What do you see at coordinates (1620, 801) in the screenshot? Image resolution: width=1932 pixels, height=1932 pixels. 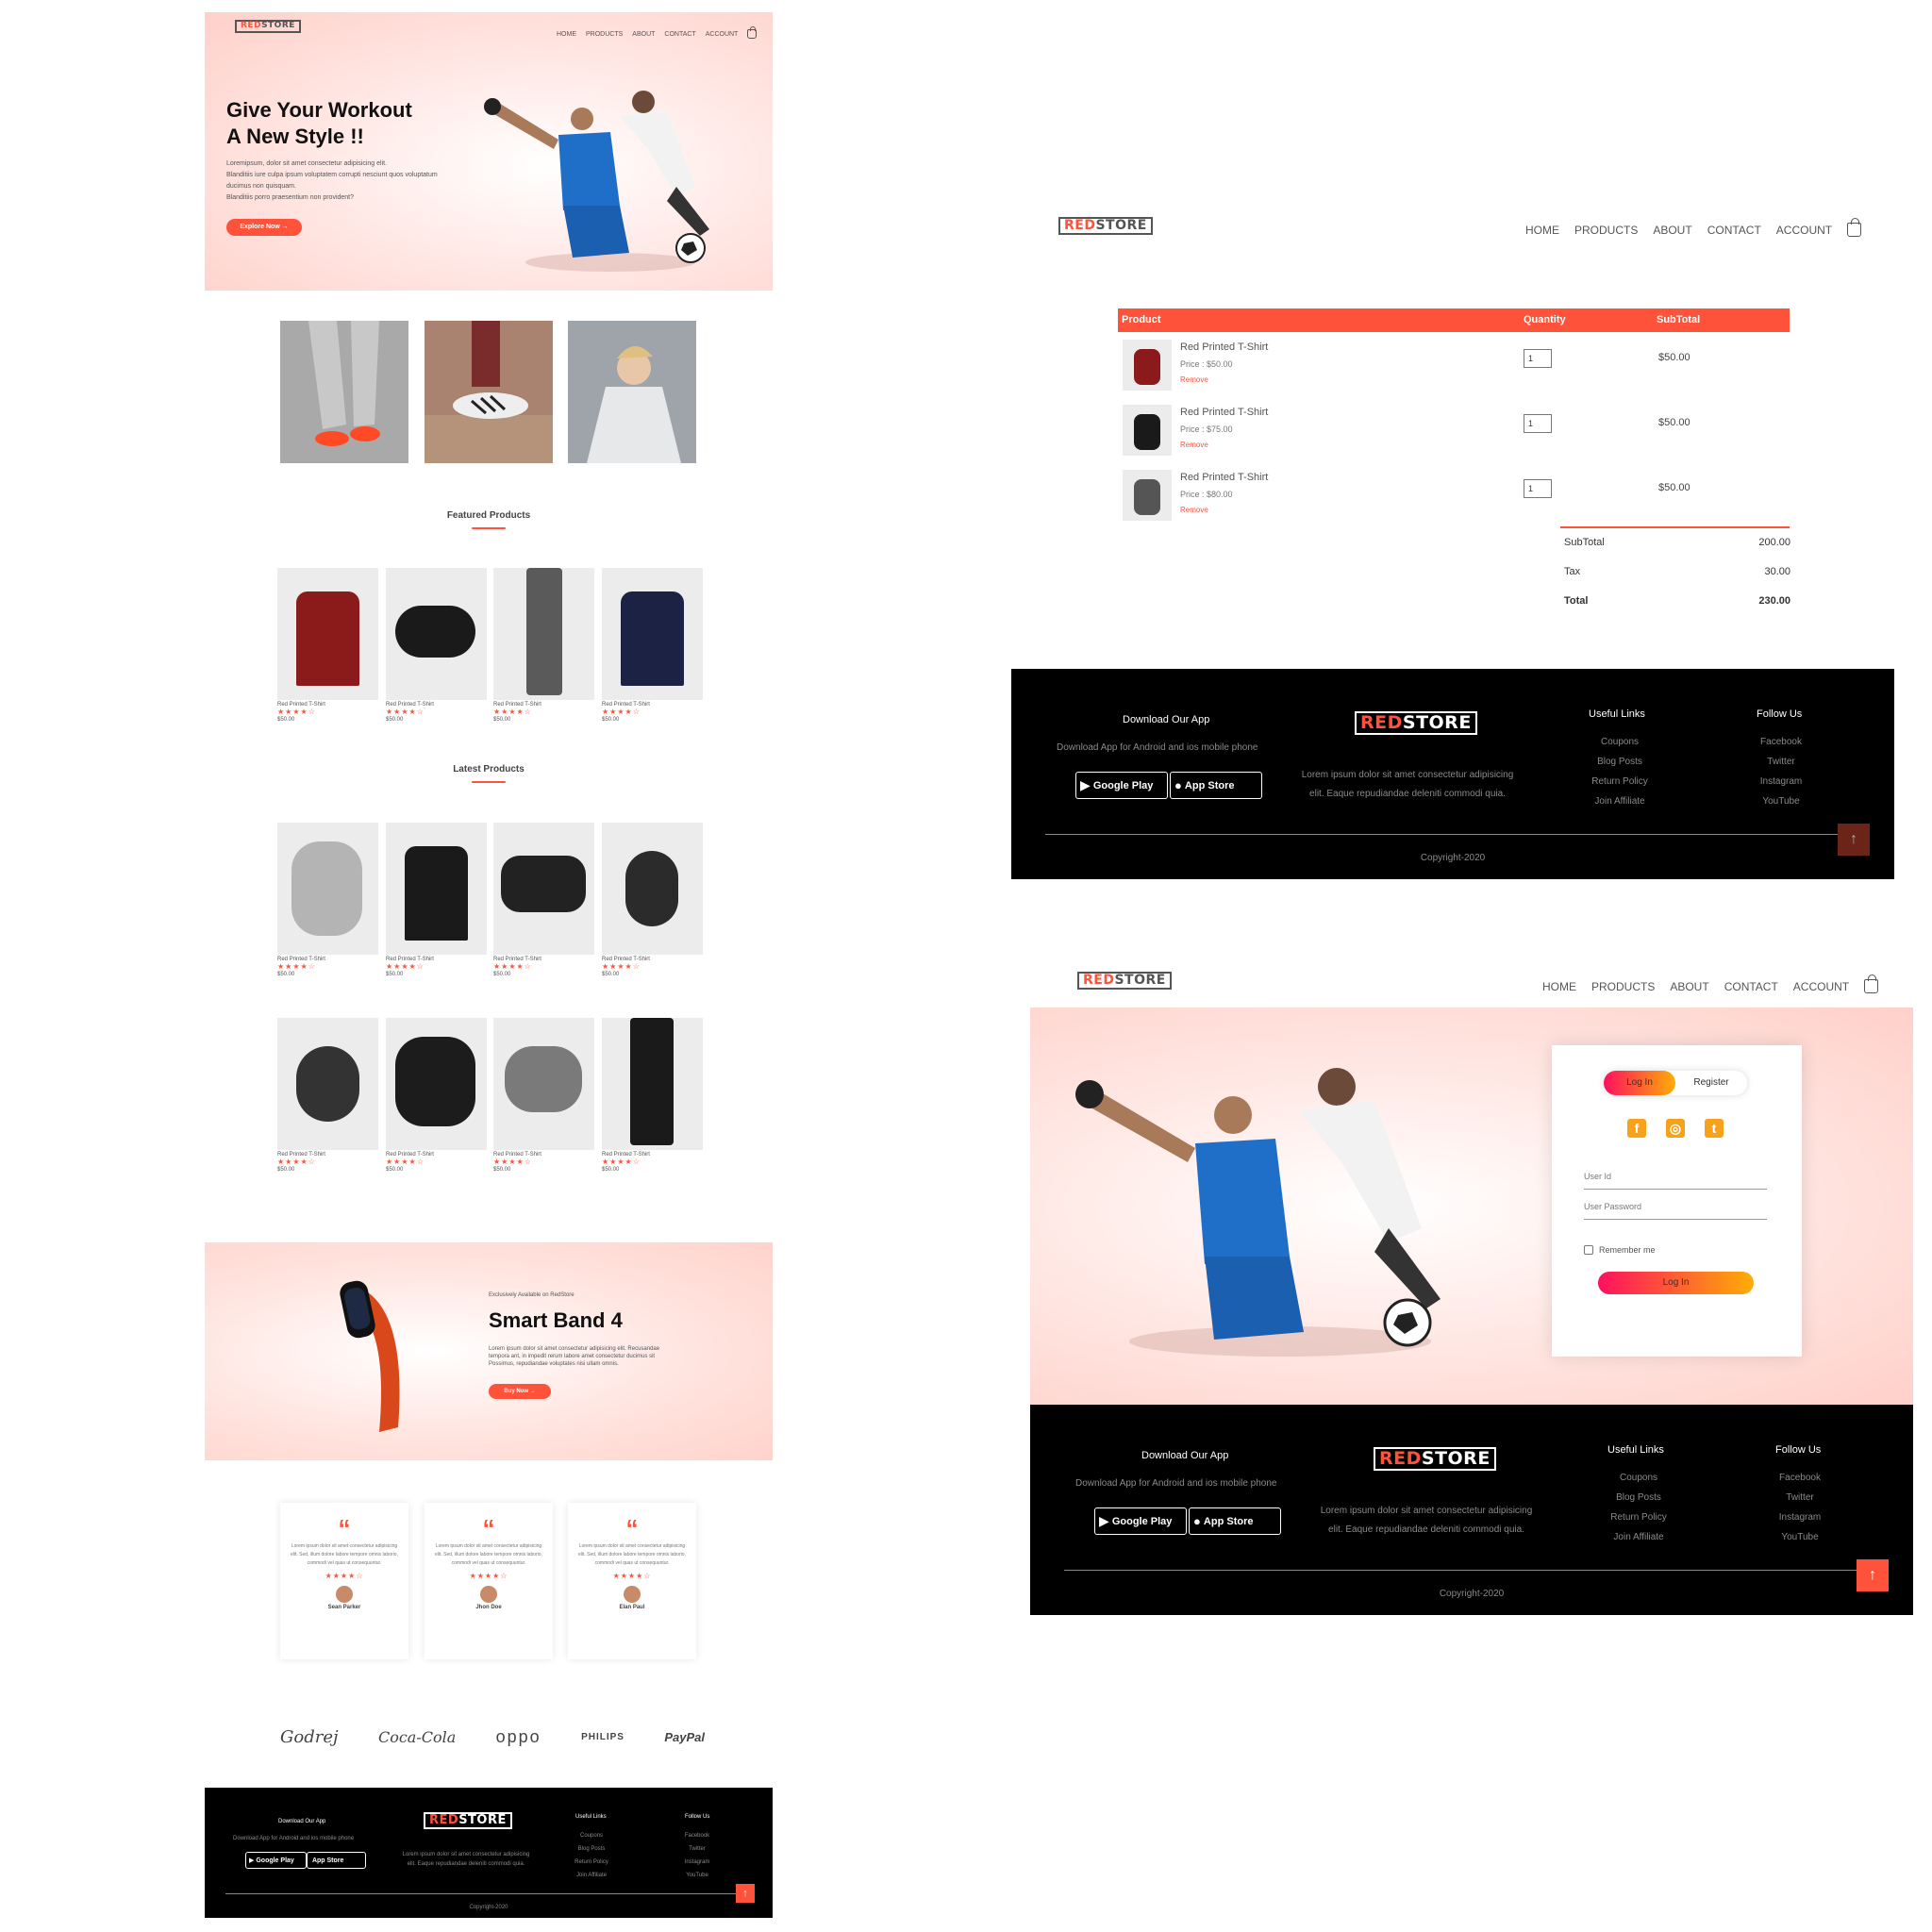 I see `cart-footer-link-affiliate: Join Affiliate` at bounding box center [1620, 801].